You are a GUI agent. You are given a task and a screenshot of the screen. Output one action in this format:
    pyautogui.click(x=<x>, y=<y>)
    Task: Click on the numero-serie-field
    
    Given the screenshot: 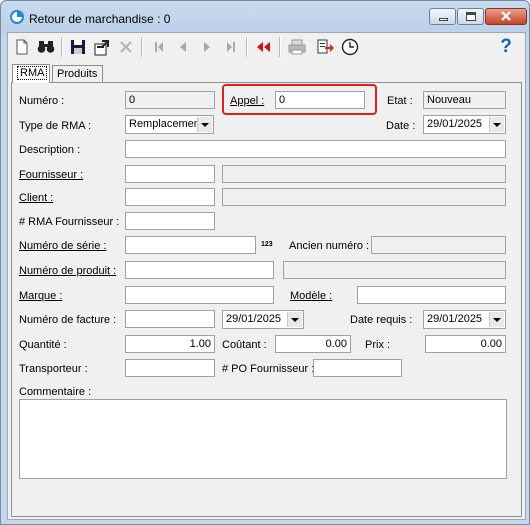 What is the action you would take?
    pyautogui.click(x=190, y=245)
    